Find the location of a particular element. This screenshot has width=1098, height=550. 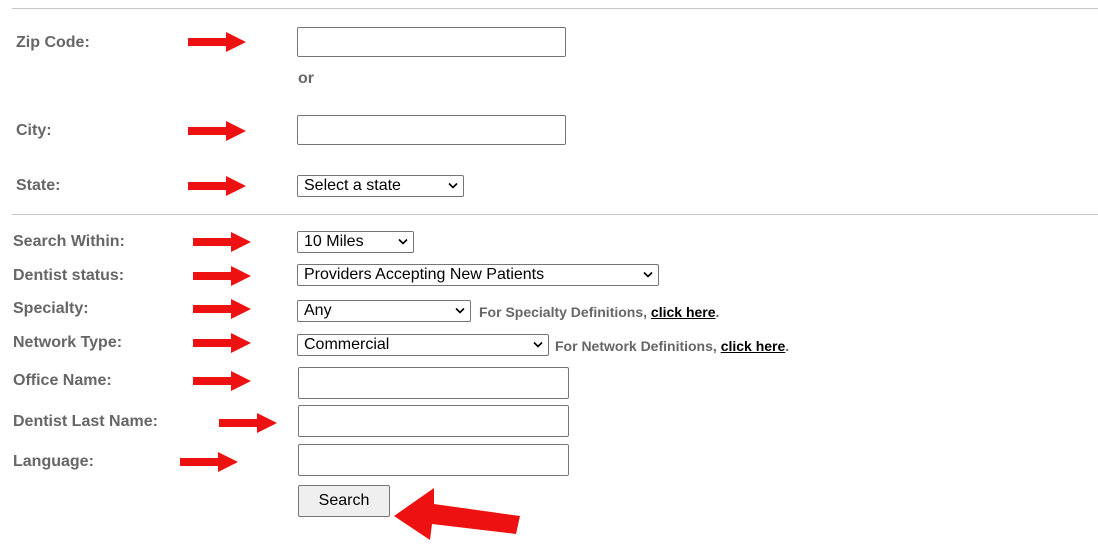

network-definitions-link: click here is located at coordinates (753, 346).